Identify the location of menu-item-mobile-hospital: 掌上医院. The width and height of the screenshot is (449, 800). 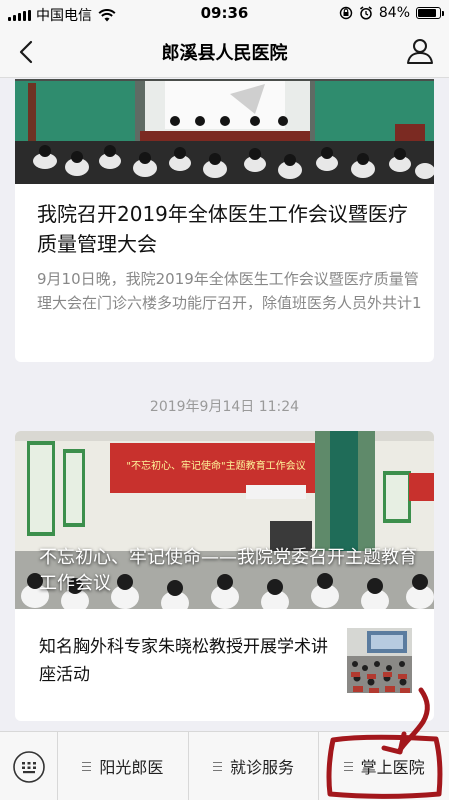
(384, 766).